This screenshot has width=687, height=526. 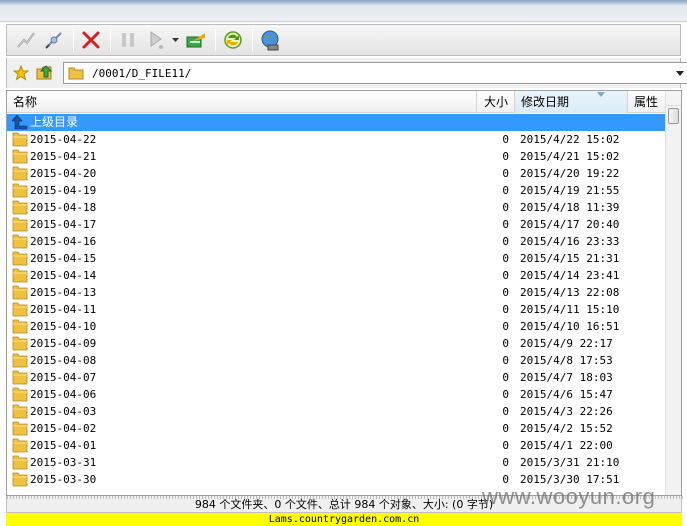 I want to click on table-row: 2015-04-01 0 2015/4/1 22:00, so click(x=337, y=445).